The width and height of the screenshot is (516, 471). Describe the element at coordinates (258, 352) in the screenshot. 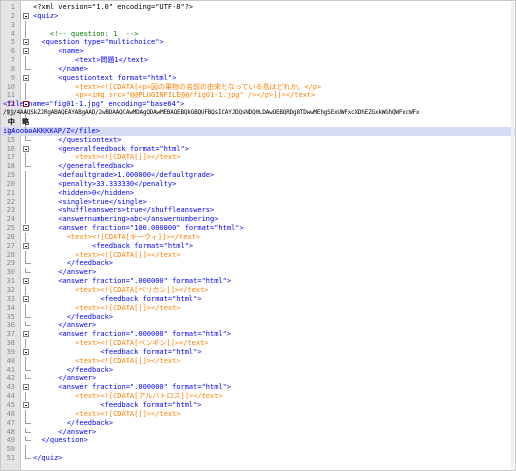

I see `code-line: 39 <feedback format="html">` at that location.